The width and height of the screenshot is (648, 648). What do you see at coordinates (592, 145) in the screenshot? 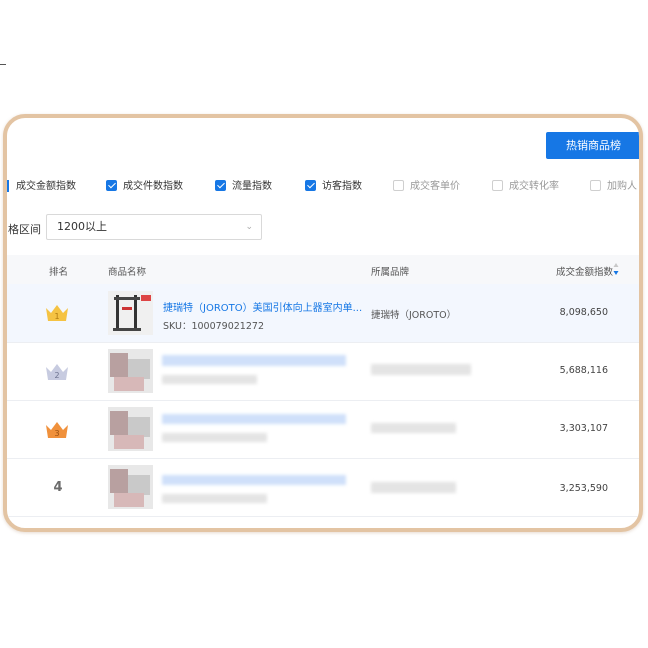
I see `hot-products-button: 热销商品榜` at bounding box center [592, 145].